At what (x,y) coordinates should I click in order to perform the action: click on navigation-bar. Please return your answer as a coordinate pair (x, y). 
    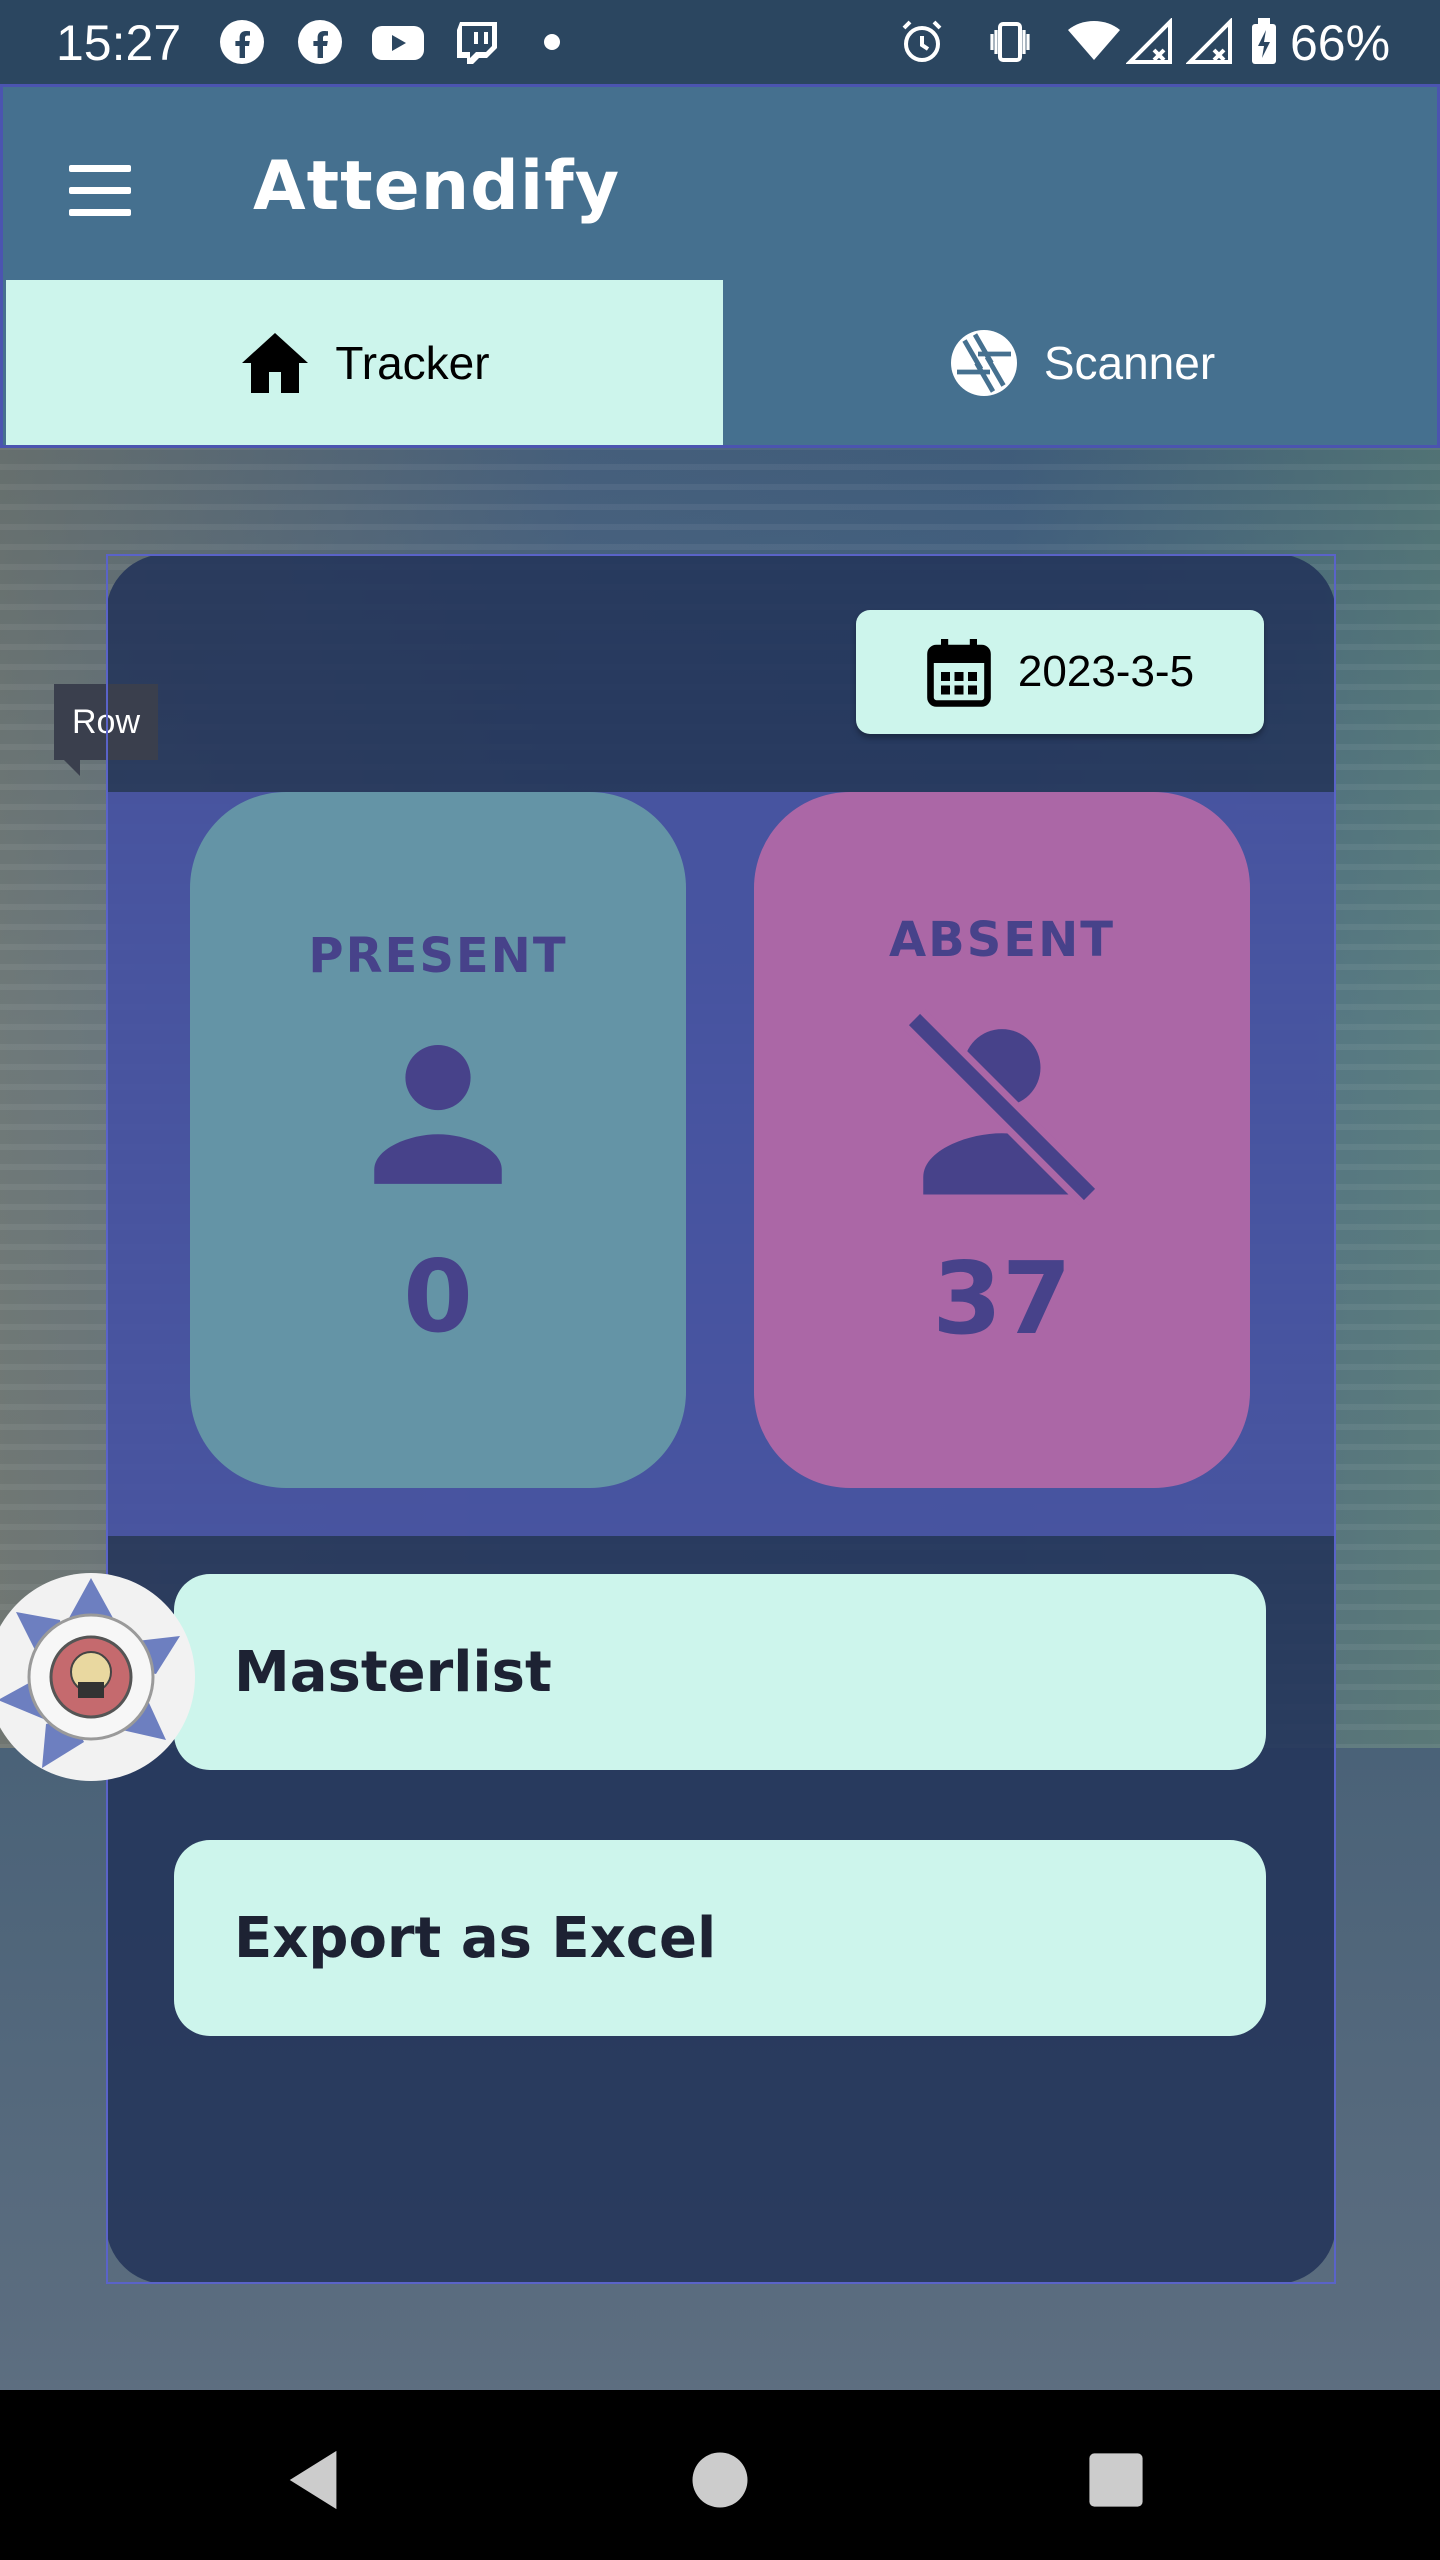
    Looking at the image, I should click on (720, 2476).